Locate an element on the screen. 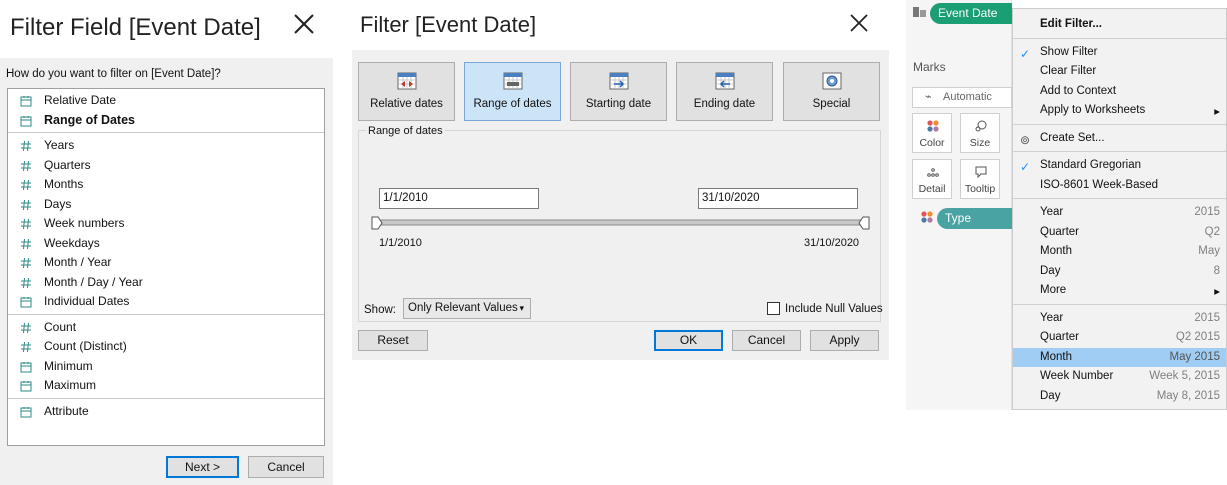 Image resolution: width=1227 pixels, height=485 pixels. calendar-icon is located at coordinates (26, 120).